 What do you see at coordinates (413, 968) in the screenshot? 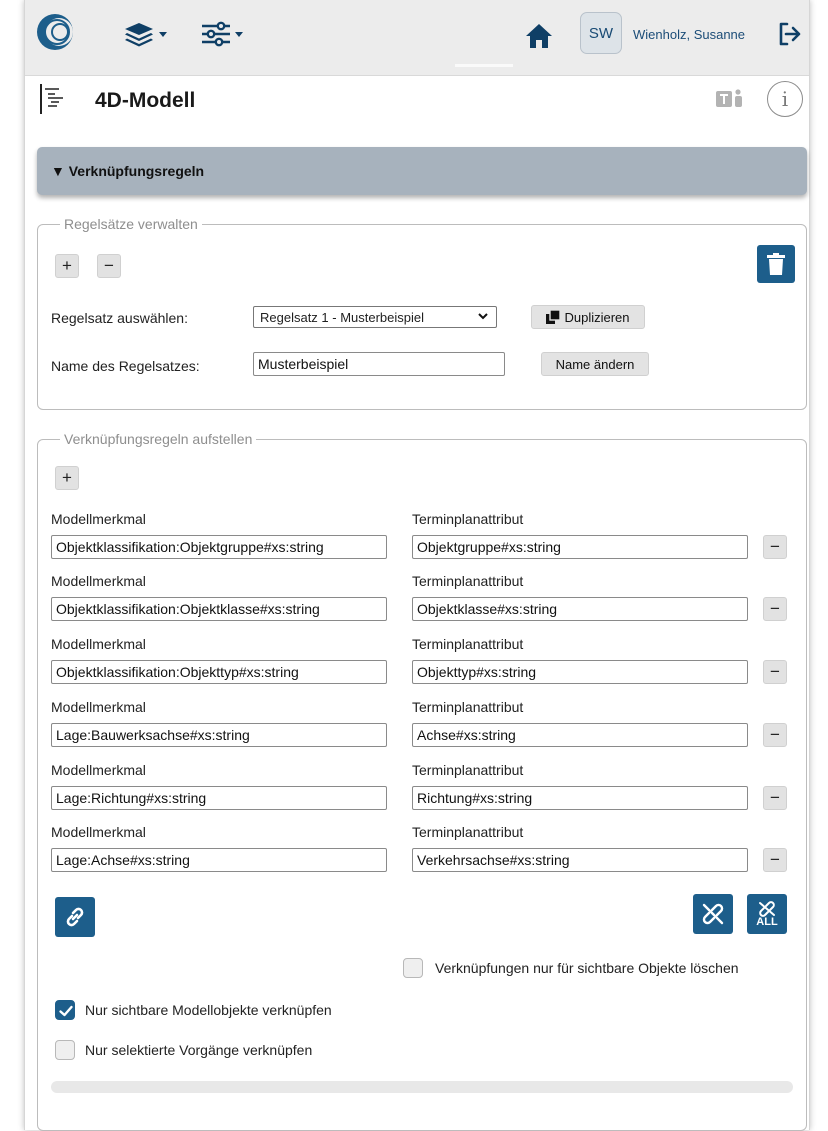
I see `delete-visible-only-checkbox` at bounding box center [413, 968].